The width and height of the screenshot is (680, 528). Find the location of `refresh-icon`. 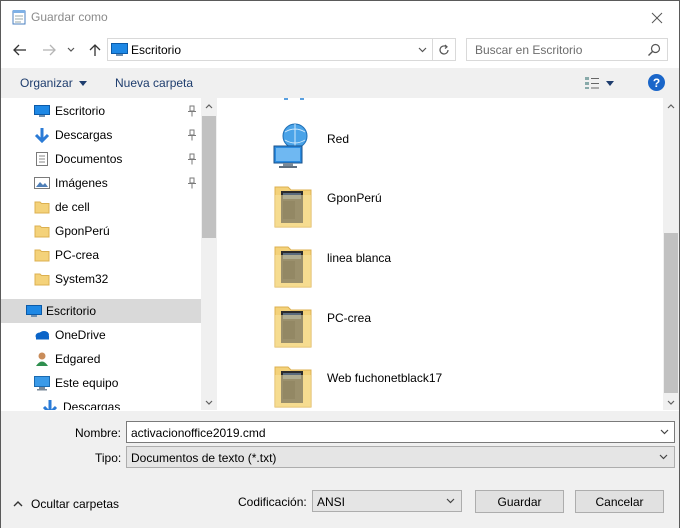

refresh-icon is located at coordinates (444, 49).